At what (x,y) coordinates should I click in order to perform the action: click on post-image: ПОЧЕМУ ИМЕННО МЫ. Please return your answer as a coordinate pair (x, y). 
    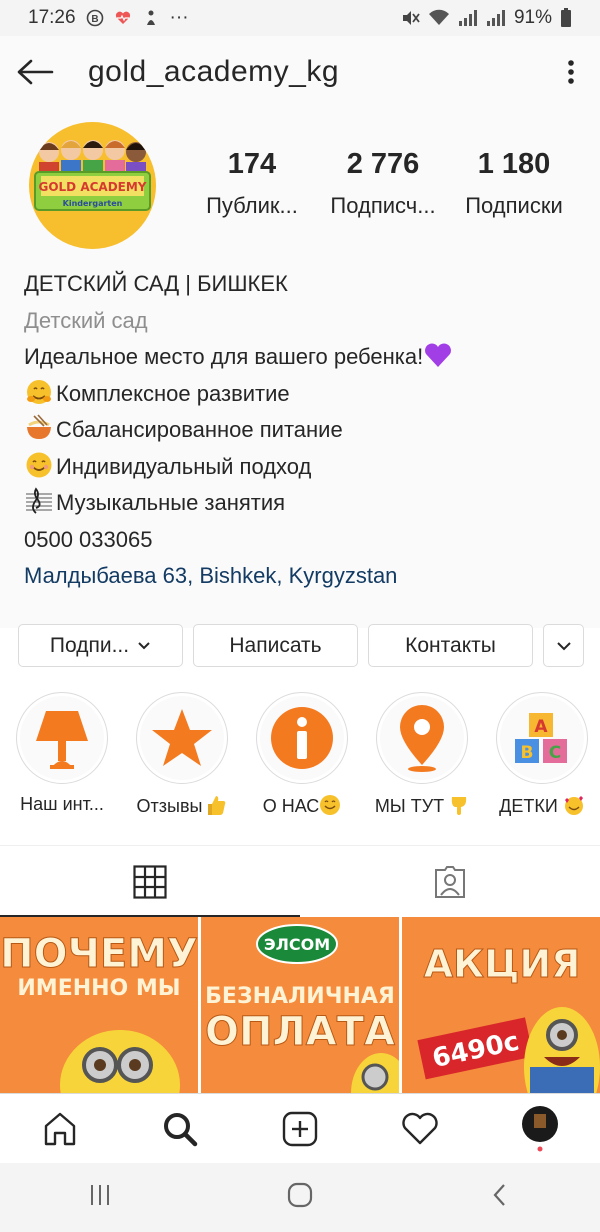
    Looking at the image, I should click on (99, 1005).